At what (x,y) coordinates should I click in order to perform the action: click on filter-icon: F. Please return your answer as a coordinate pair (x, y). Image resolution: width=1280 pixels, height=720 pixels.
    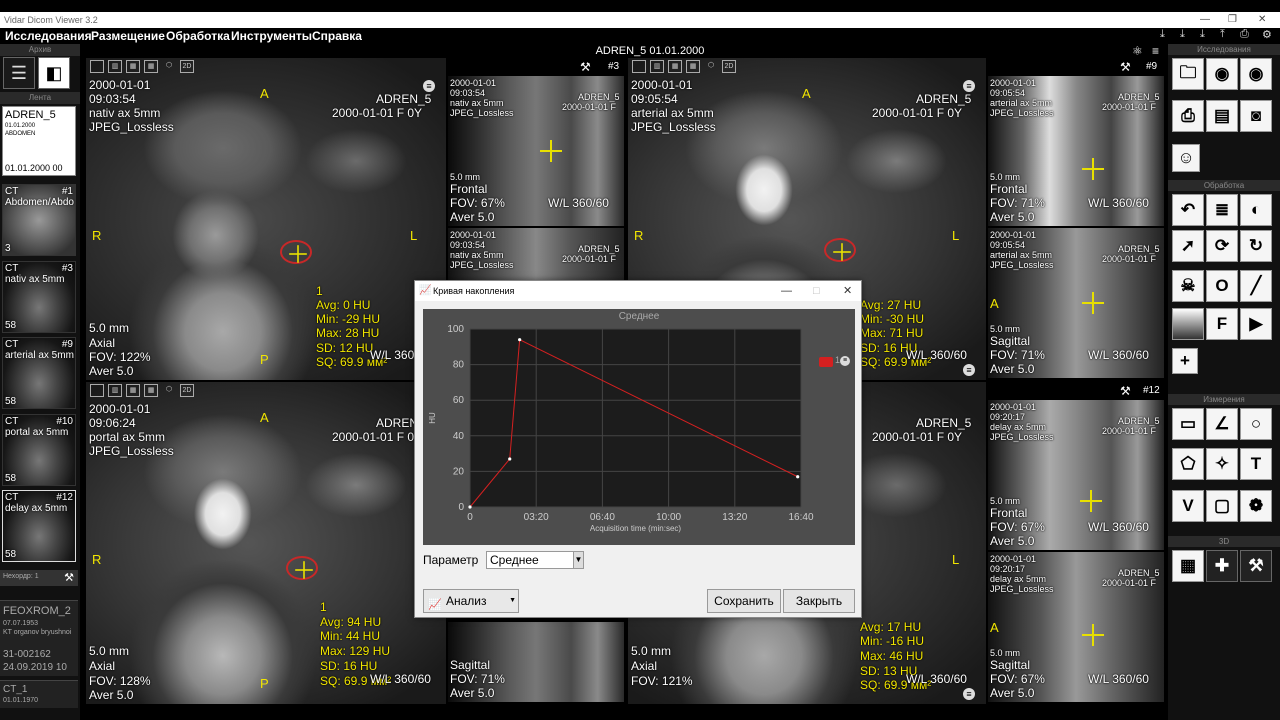
    Looking at the image, I should click on (1222, 324).